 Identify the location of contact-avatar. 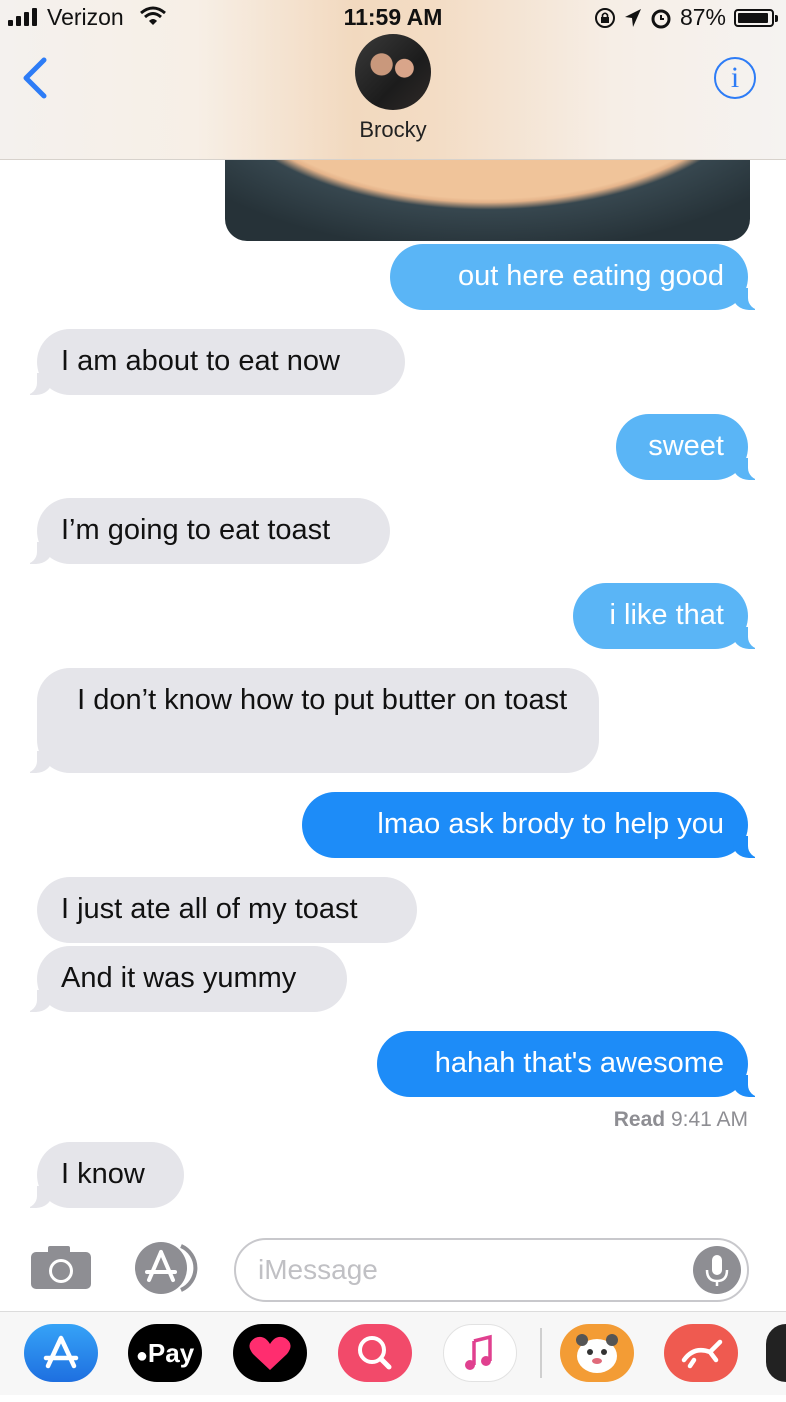
(393, 72).